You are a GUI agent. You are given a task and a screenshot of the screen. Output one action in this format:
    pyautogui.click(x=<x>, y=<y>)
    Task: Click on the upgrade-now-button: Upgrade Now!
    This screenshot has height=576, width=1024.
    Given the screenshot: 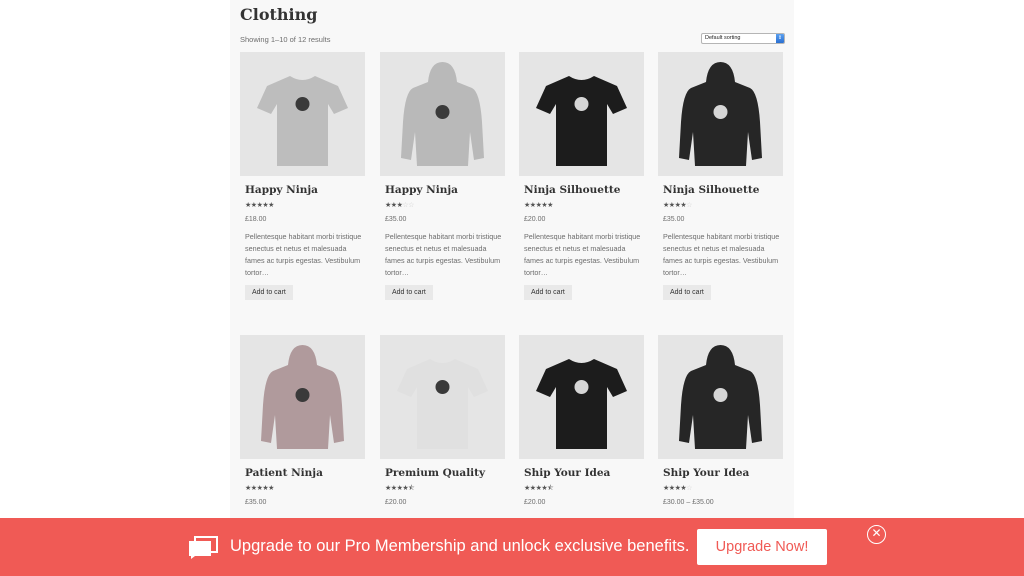 What is the action you would take?
    pyautogui.click(x=762, y=547)
    